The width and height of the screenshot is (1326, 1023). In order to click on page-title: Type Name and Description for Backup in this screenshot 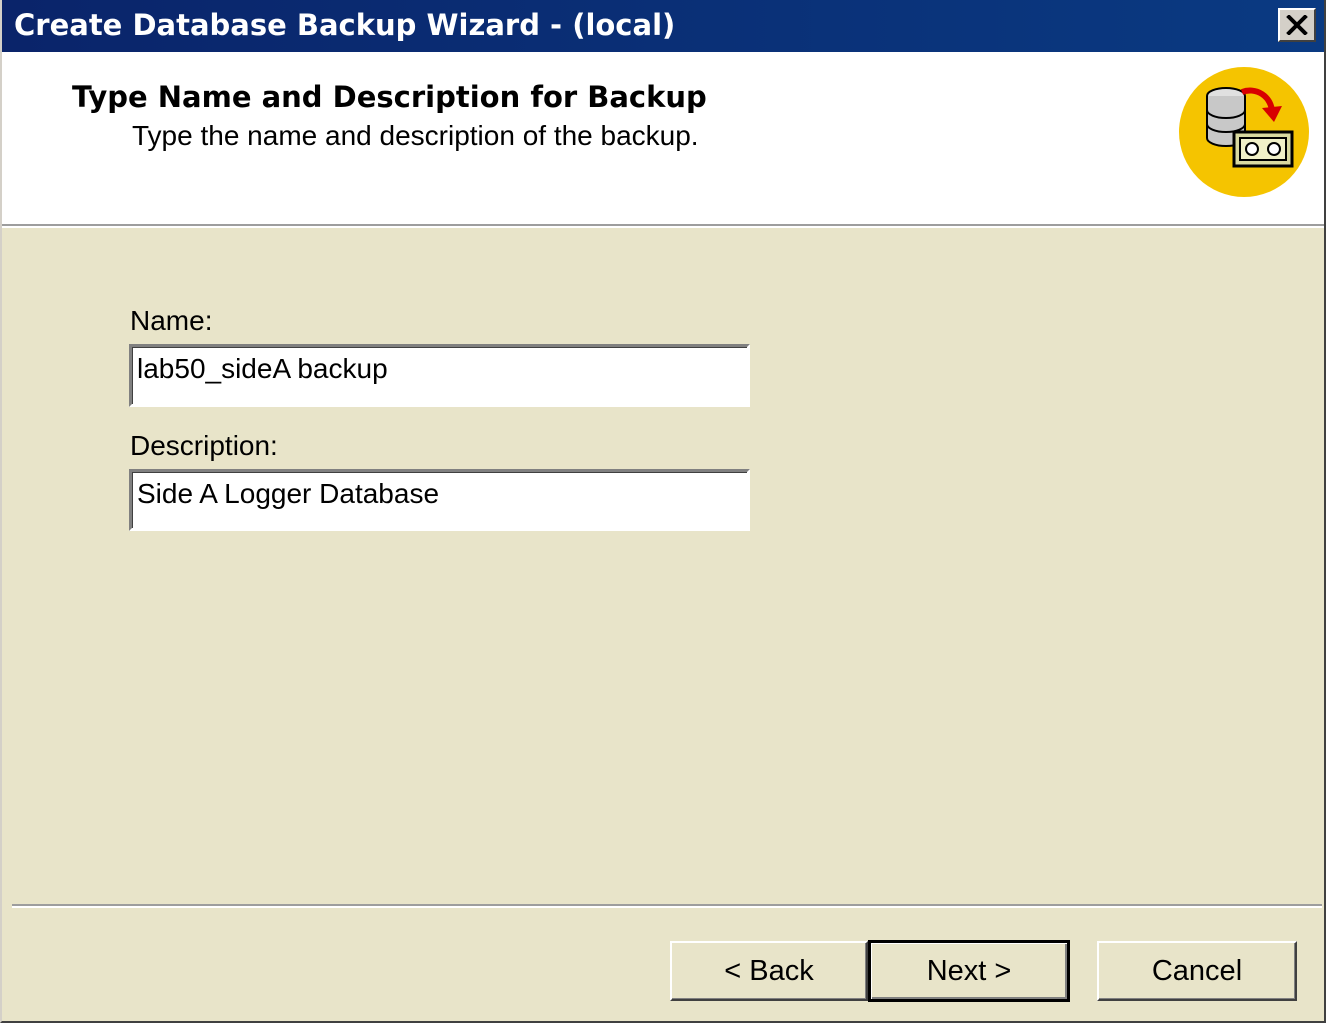, I will do `click(389, 97)`.